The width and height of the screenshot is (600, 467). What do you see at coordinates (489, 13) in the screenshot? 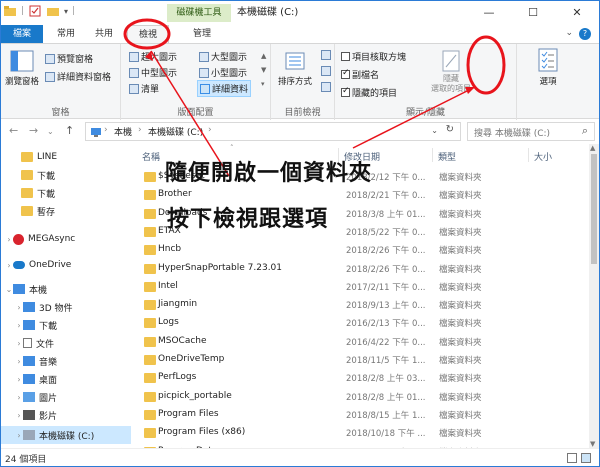
I see `minimize-button: —` at bounding box center [489, 13].